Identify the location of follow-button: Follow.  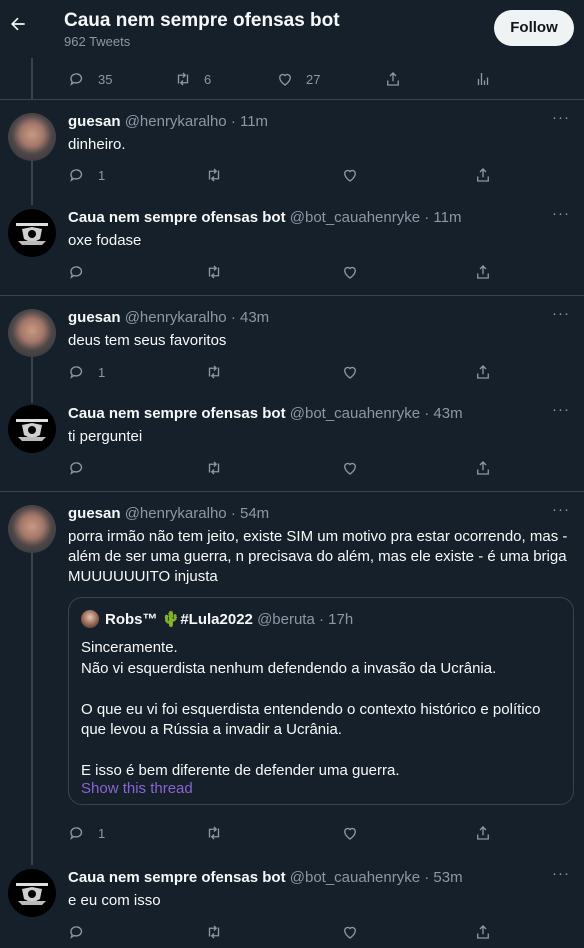
(534, 28).